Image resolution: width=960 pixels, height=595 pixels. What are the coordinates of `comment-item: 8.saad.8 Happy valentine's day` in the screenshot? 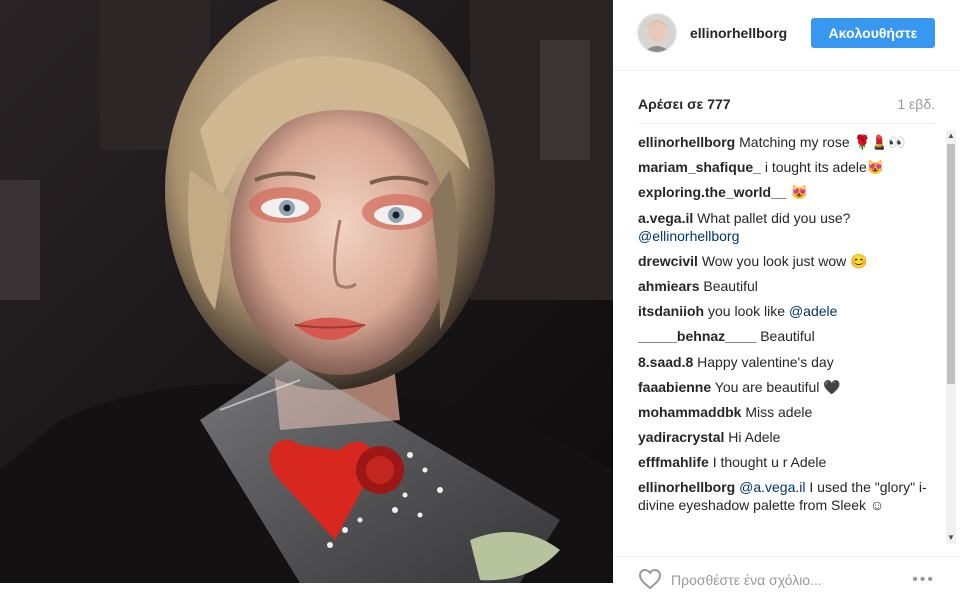 It's located at (783, 362).